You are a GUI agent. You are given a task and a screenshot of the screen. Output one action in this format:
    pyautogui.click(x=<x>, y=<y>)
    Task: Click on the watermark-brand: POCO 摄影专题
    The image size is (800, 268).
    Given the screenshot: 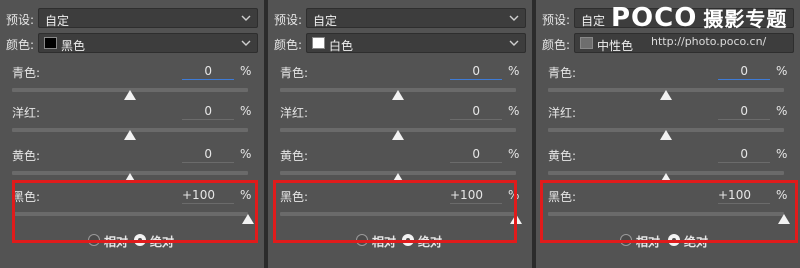 What is the action you would take?
    pyautogui.click(x=699, y=18)
    